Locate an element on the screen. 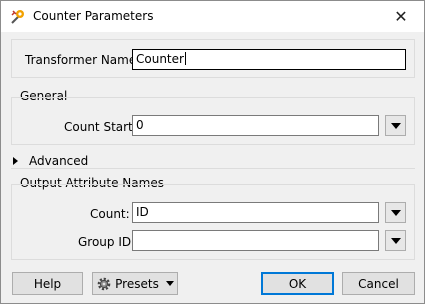 Image resolution: width=425 pixels, height=304 pixels. ok-button-label: OK is located at coordinates (297, 283).